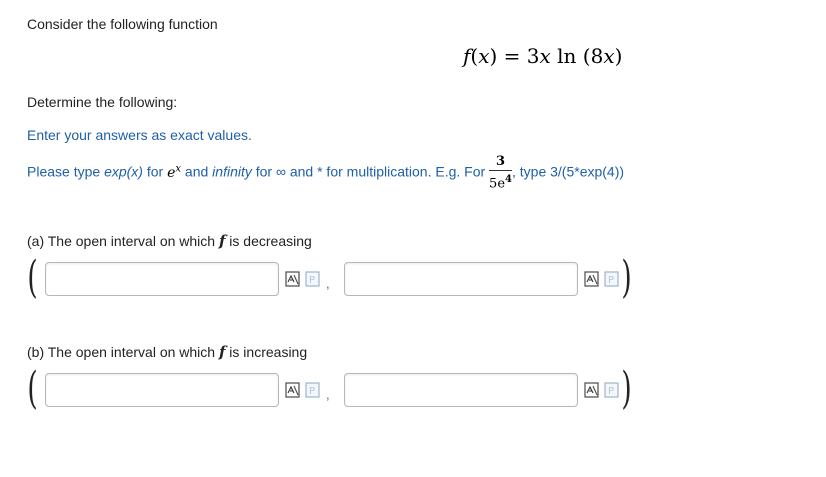  I want to click on part-a-comma: ,, so click(328, 283).